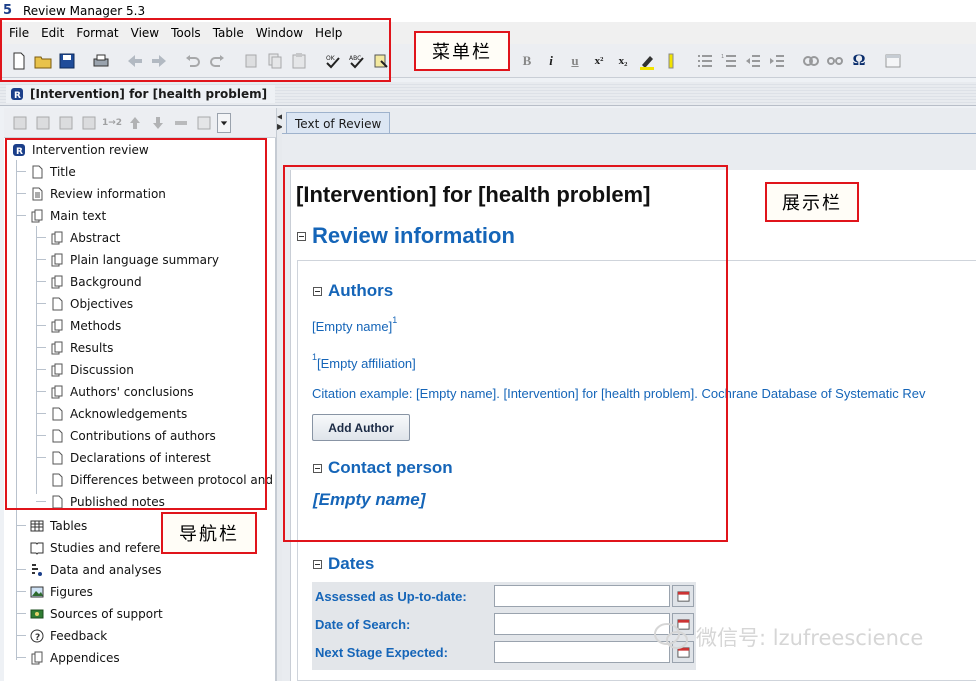  I want to click on page-icon, so click(37, 194).